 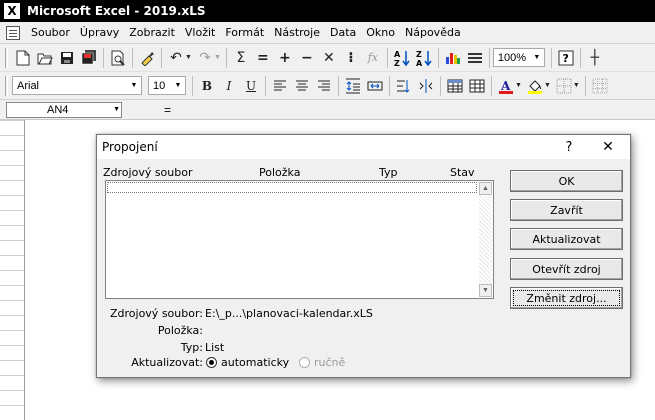 I want to click on name-box: AN4 ▼, so click(x=64, y=109).